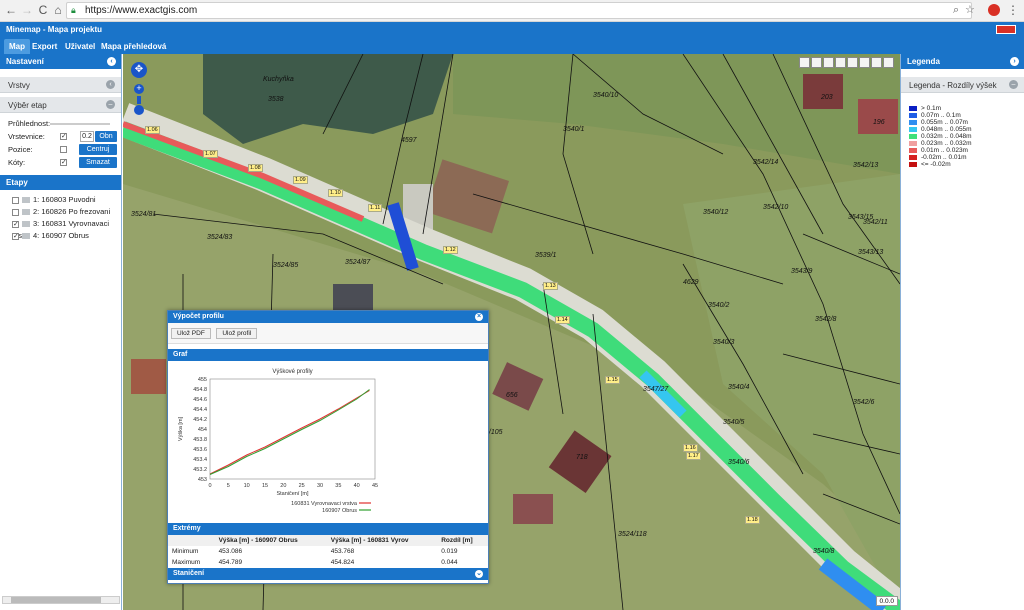  Describe the element at coordinates (962, 164) in the screenshot. I see `legend-item: <= -0.02m` at that location.